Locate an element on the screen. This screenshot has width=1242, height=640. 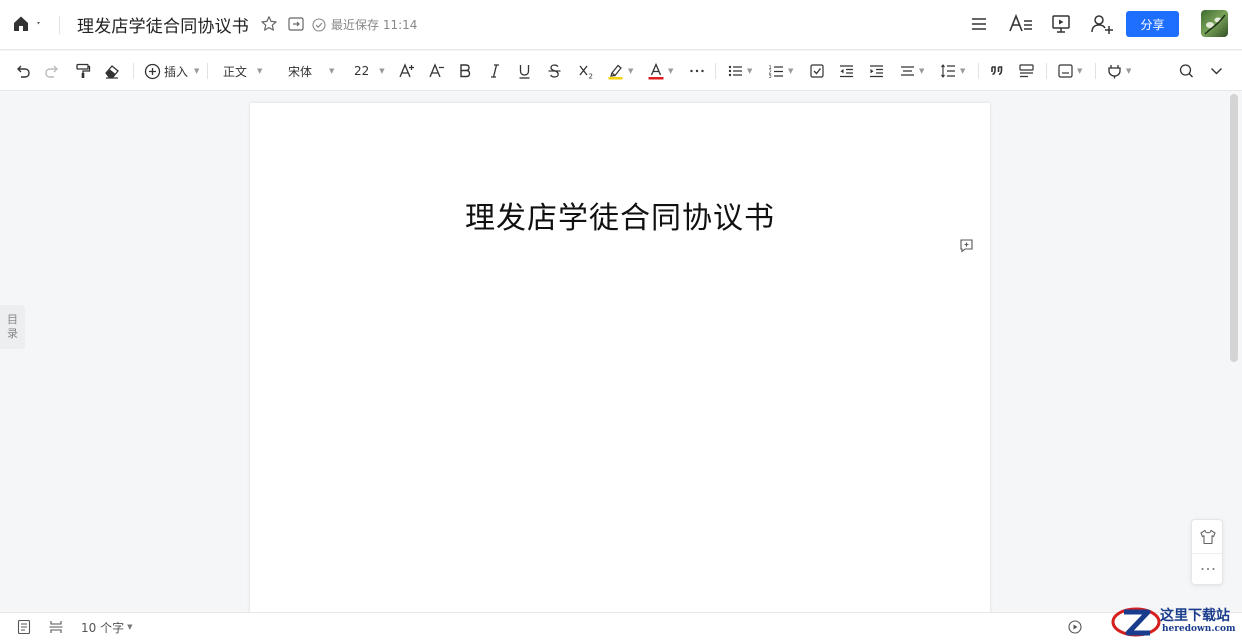
font-size-value: 22 is located at coordinates (362, 71).